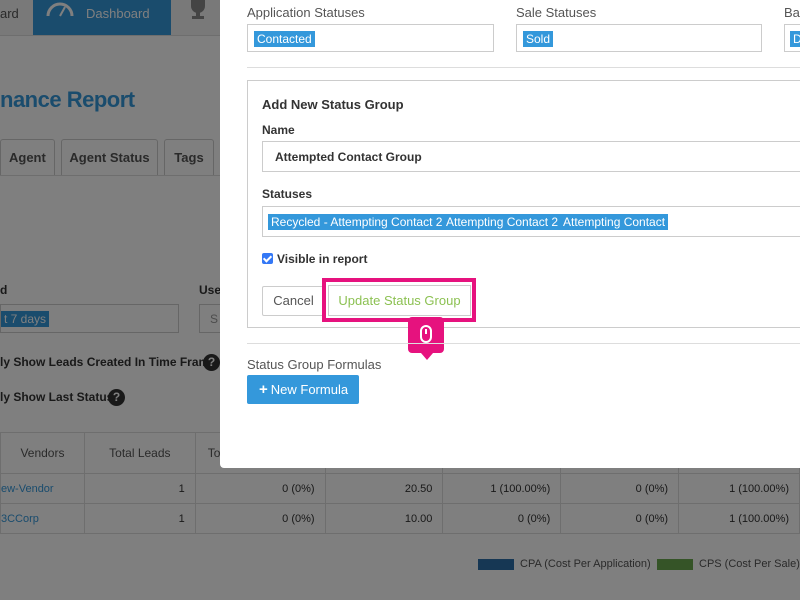  I want to click on statuses-label: Statuses, so click(287, 194).